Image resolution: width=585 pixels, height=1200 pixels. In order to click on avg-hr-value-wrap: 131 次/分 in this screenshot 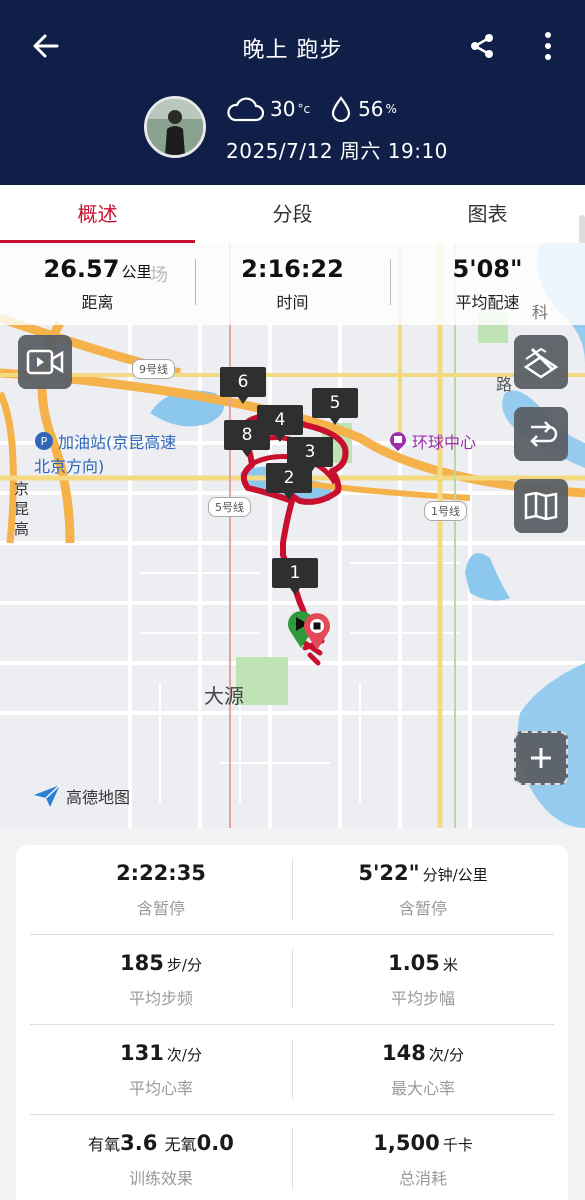, I will do `click(161, 1053)`.